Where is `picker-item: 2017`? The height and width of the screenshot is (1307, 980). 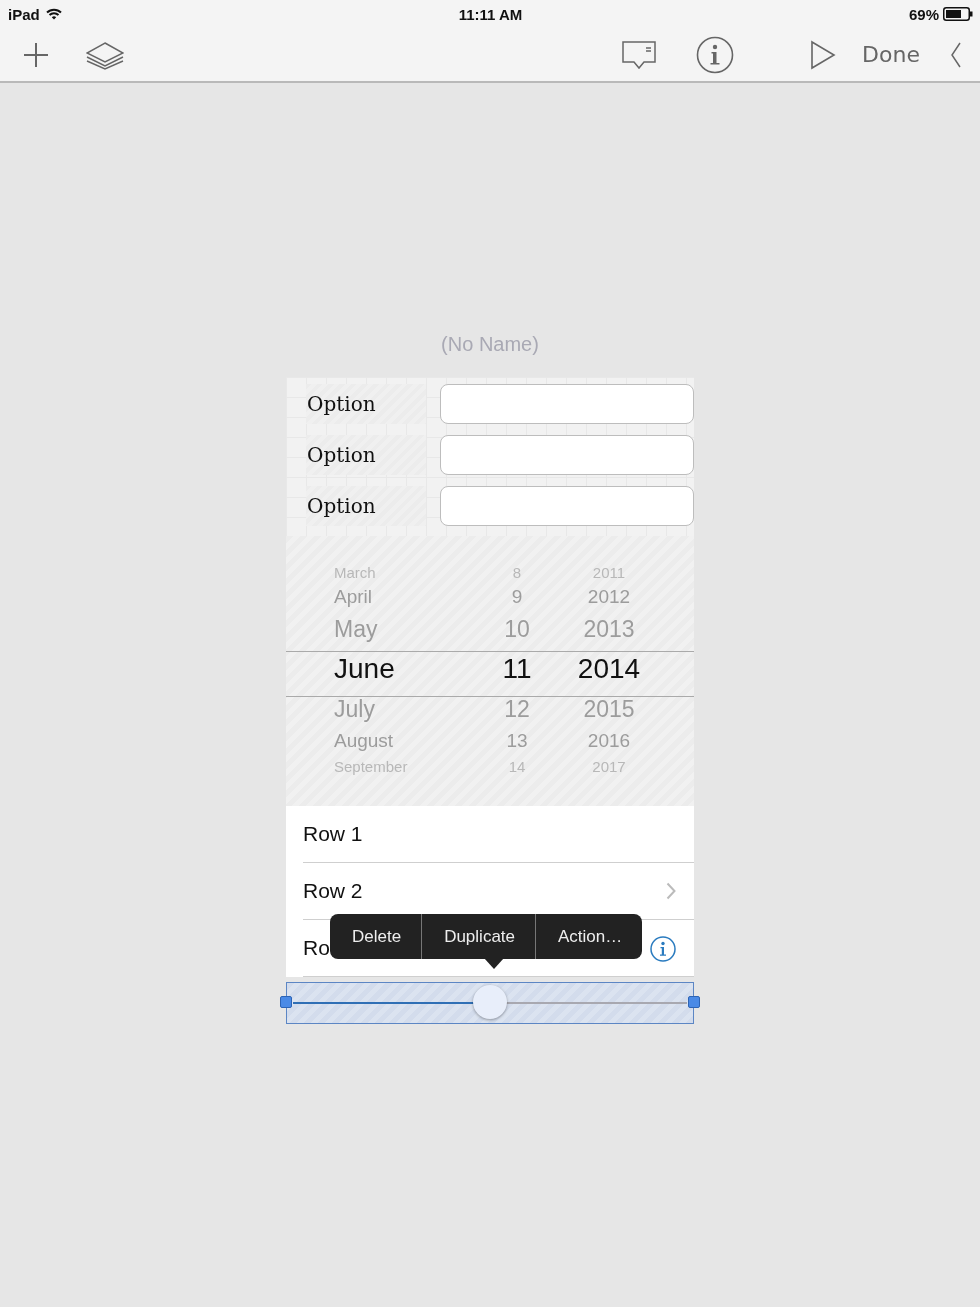 picker-item: 2017 is located at coordinates (609, 766).